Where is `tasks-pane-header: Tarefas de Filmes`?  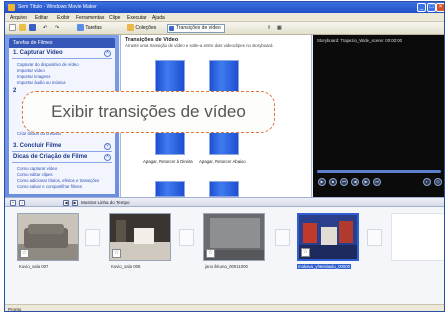 tasks-pane-header: Tarefas de Filmes is located at coordinates (62, 43).